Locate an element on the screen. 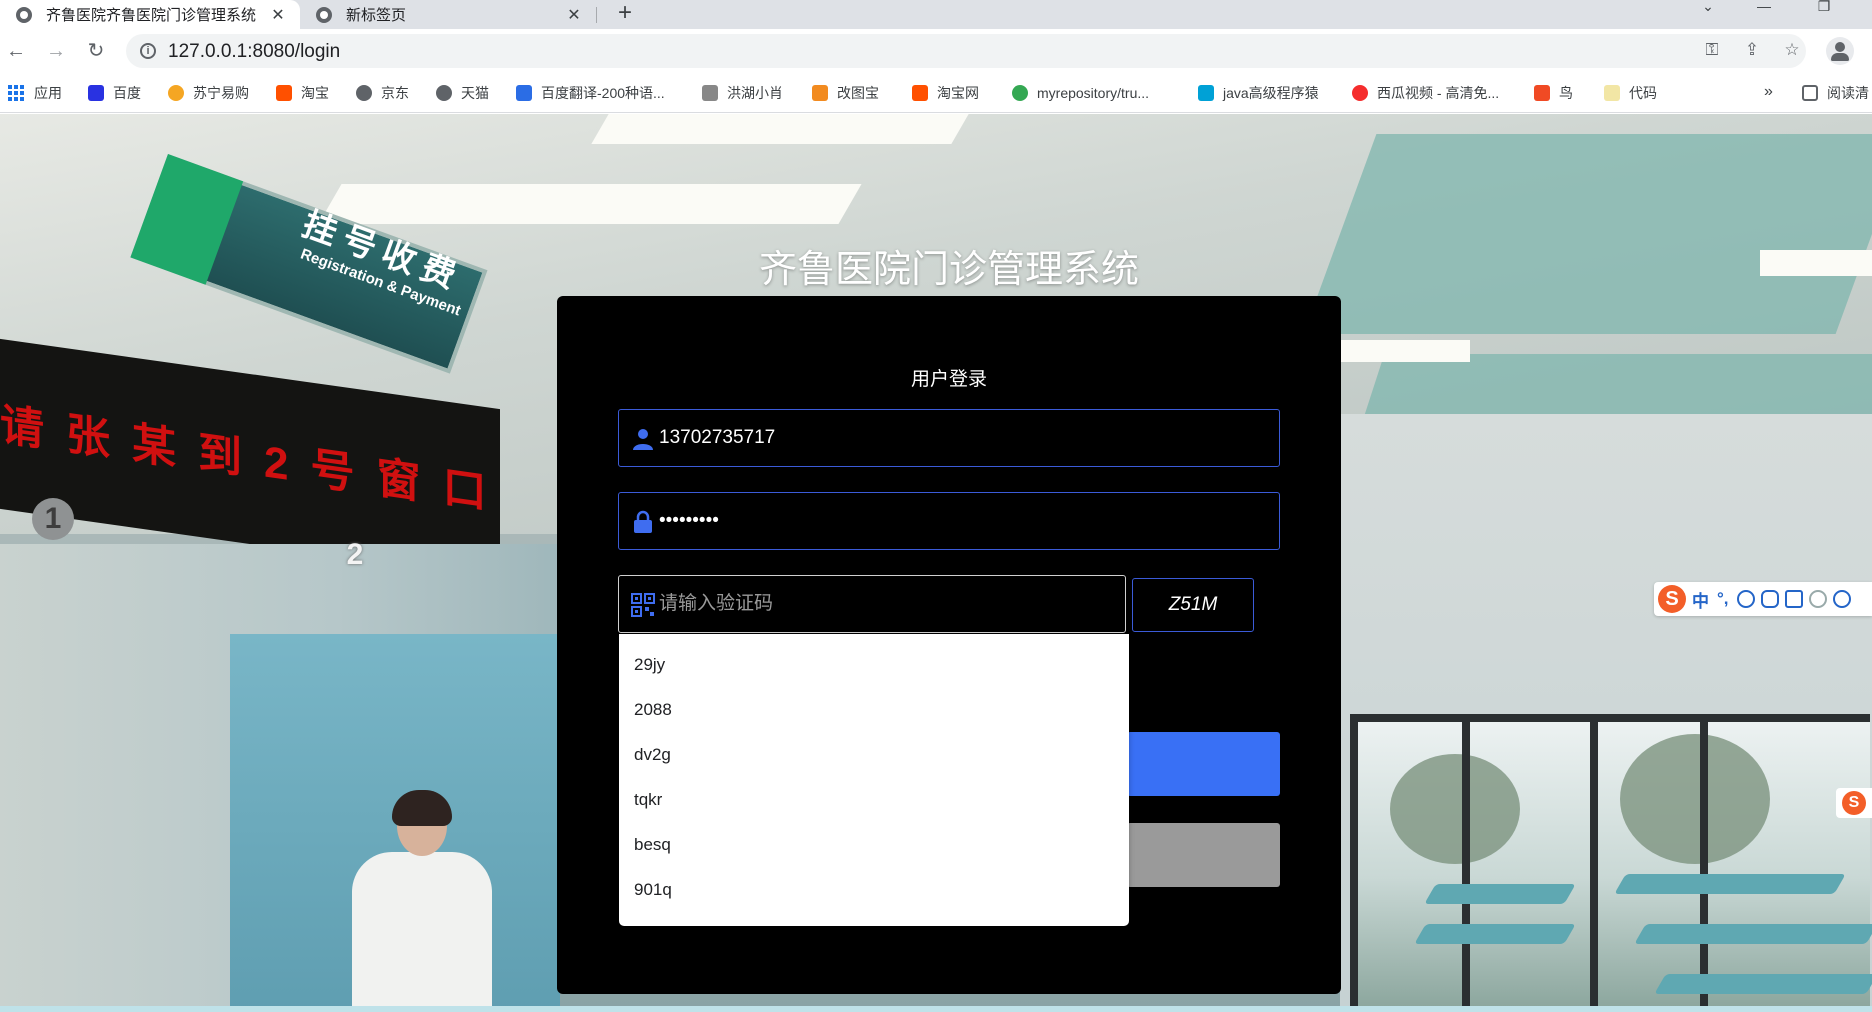  bookmark-apps: 应用 is located at coordinates (35, 93).